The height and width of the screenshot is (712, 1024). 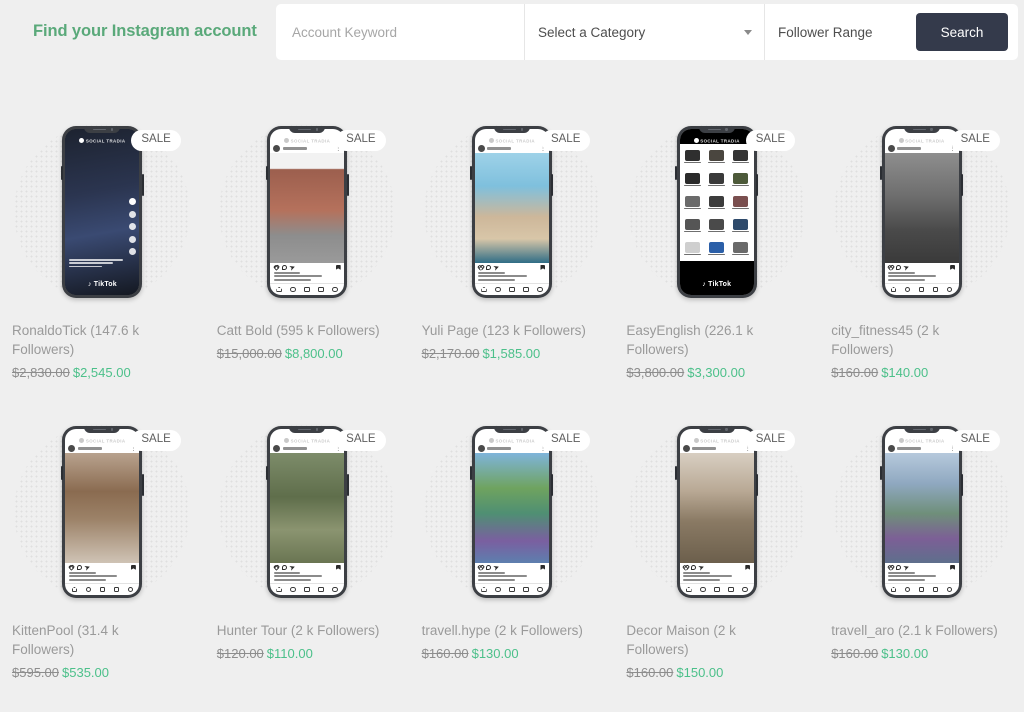 I want to click on category-select: Select a Category, so click(x=644, y=32).